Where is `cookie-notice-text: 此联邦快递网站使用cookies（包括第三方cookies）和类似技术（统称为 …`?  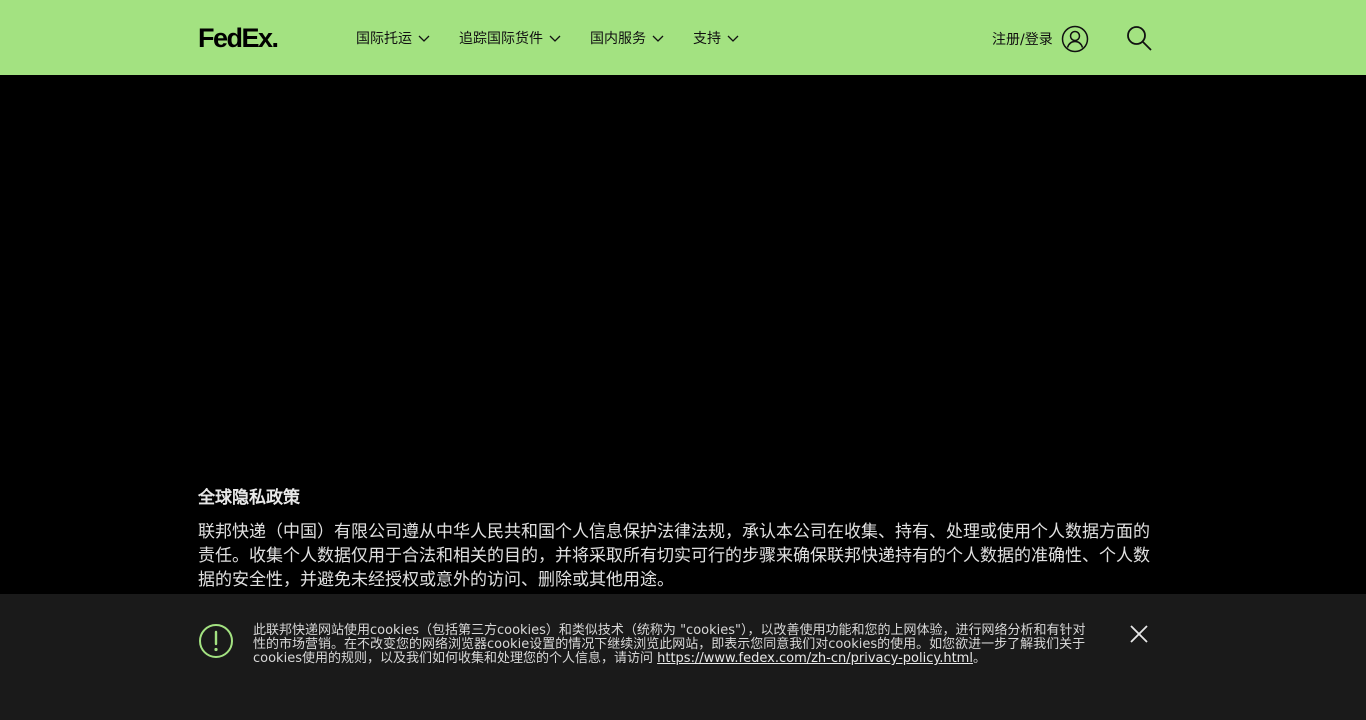 cookie-notice-text: 此联邦快递网站使用cookies（包括第三方cookies）和类似技术（统称为 … is located at coordinates (673, 645).